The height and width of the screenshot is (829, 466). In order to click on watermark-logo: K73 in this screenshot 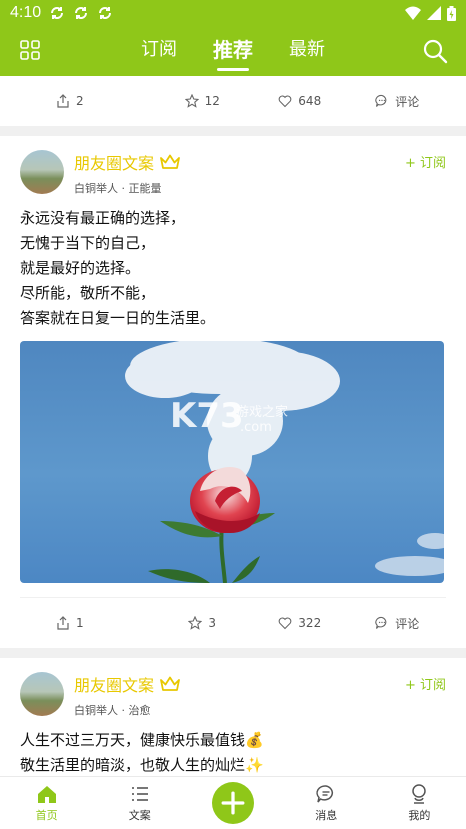, I will do `click(207, 416)`.